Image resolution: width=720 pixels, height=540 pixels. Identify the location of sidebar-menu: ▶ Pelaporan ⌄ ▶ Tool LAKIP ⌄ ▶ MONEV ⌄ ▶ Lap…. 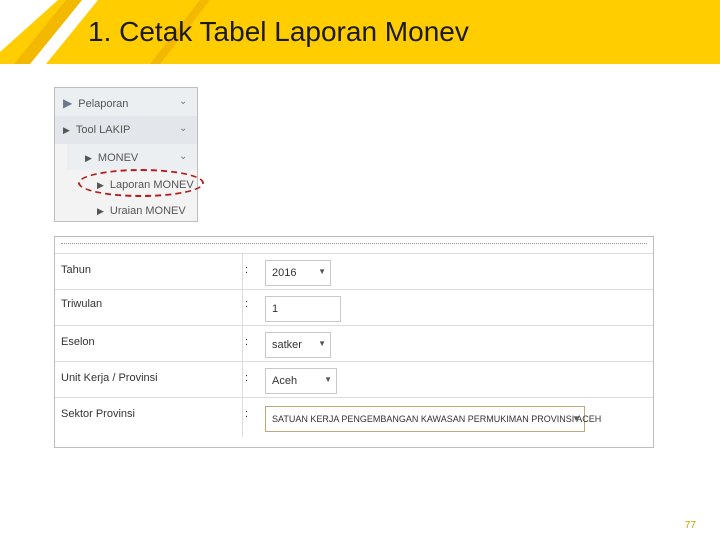
(126, 154).